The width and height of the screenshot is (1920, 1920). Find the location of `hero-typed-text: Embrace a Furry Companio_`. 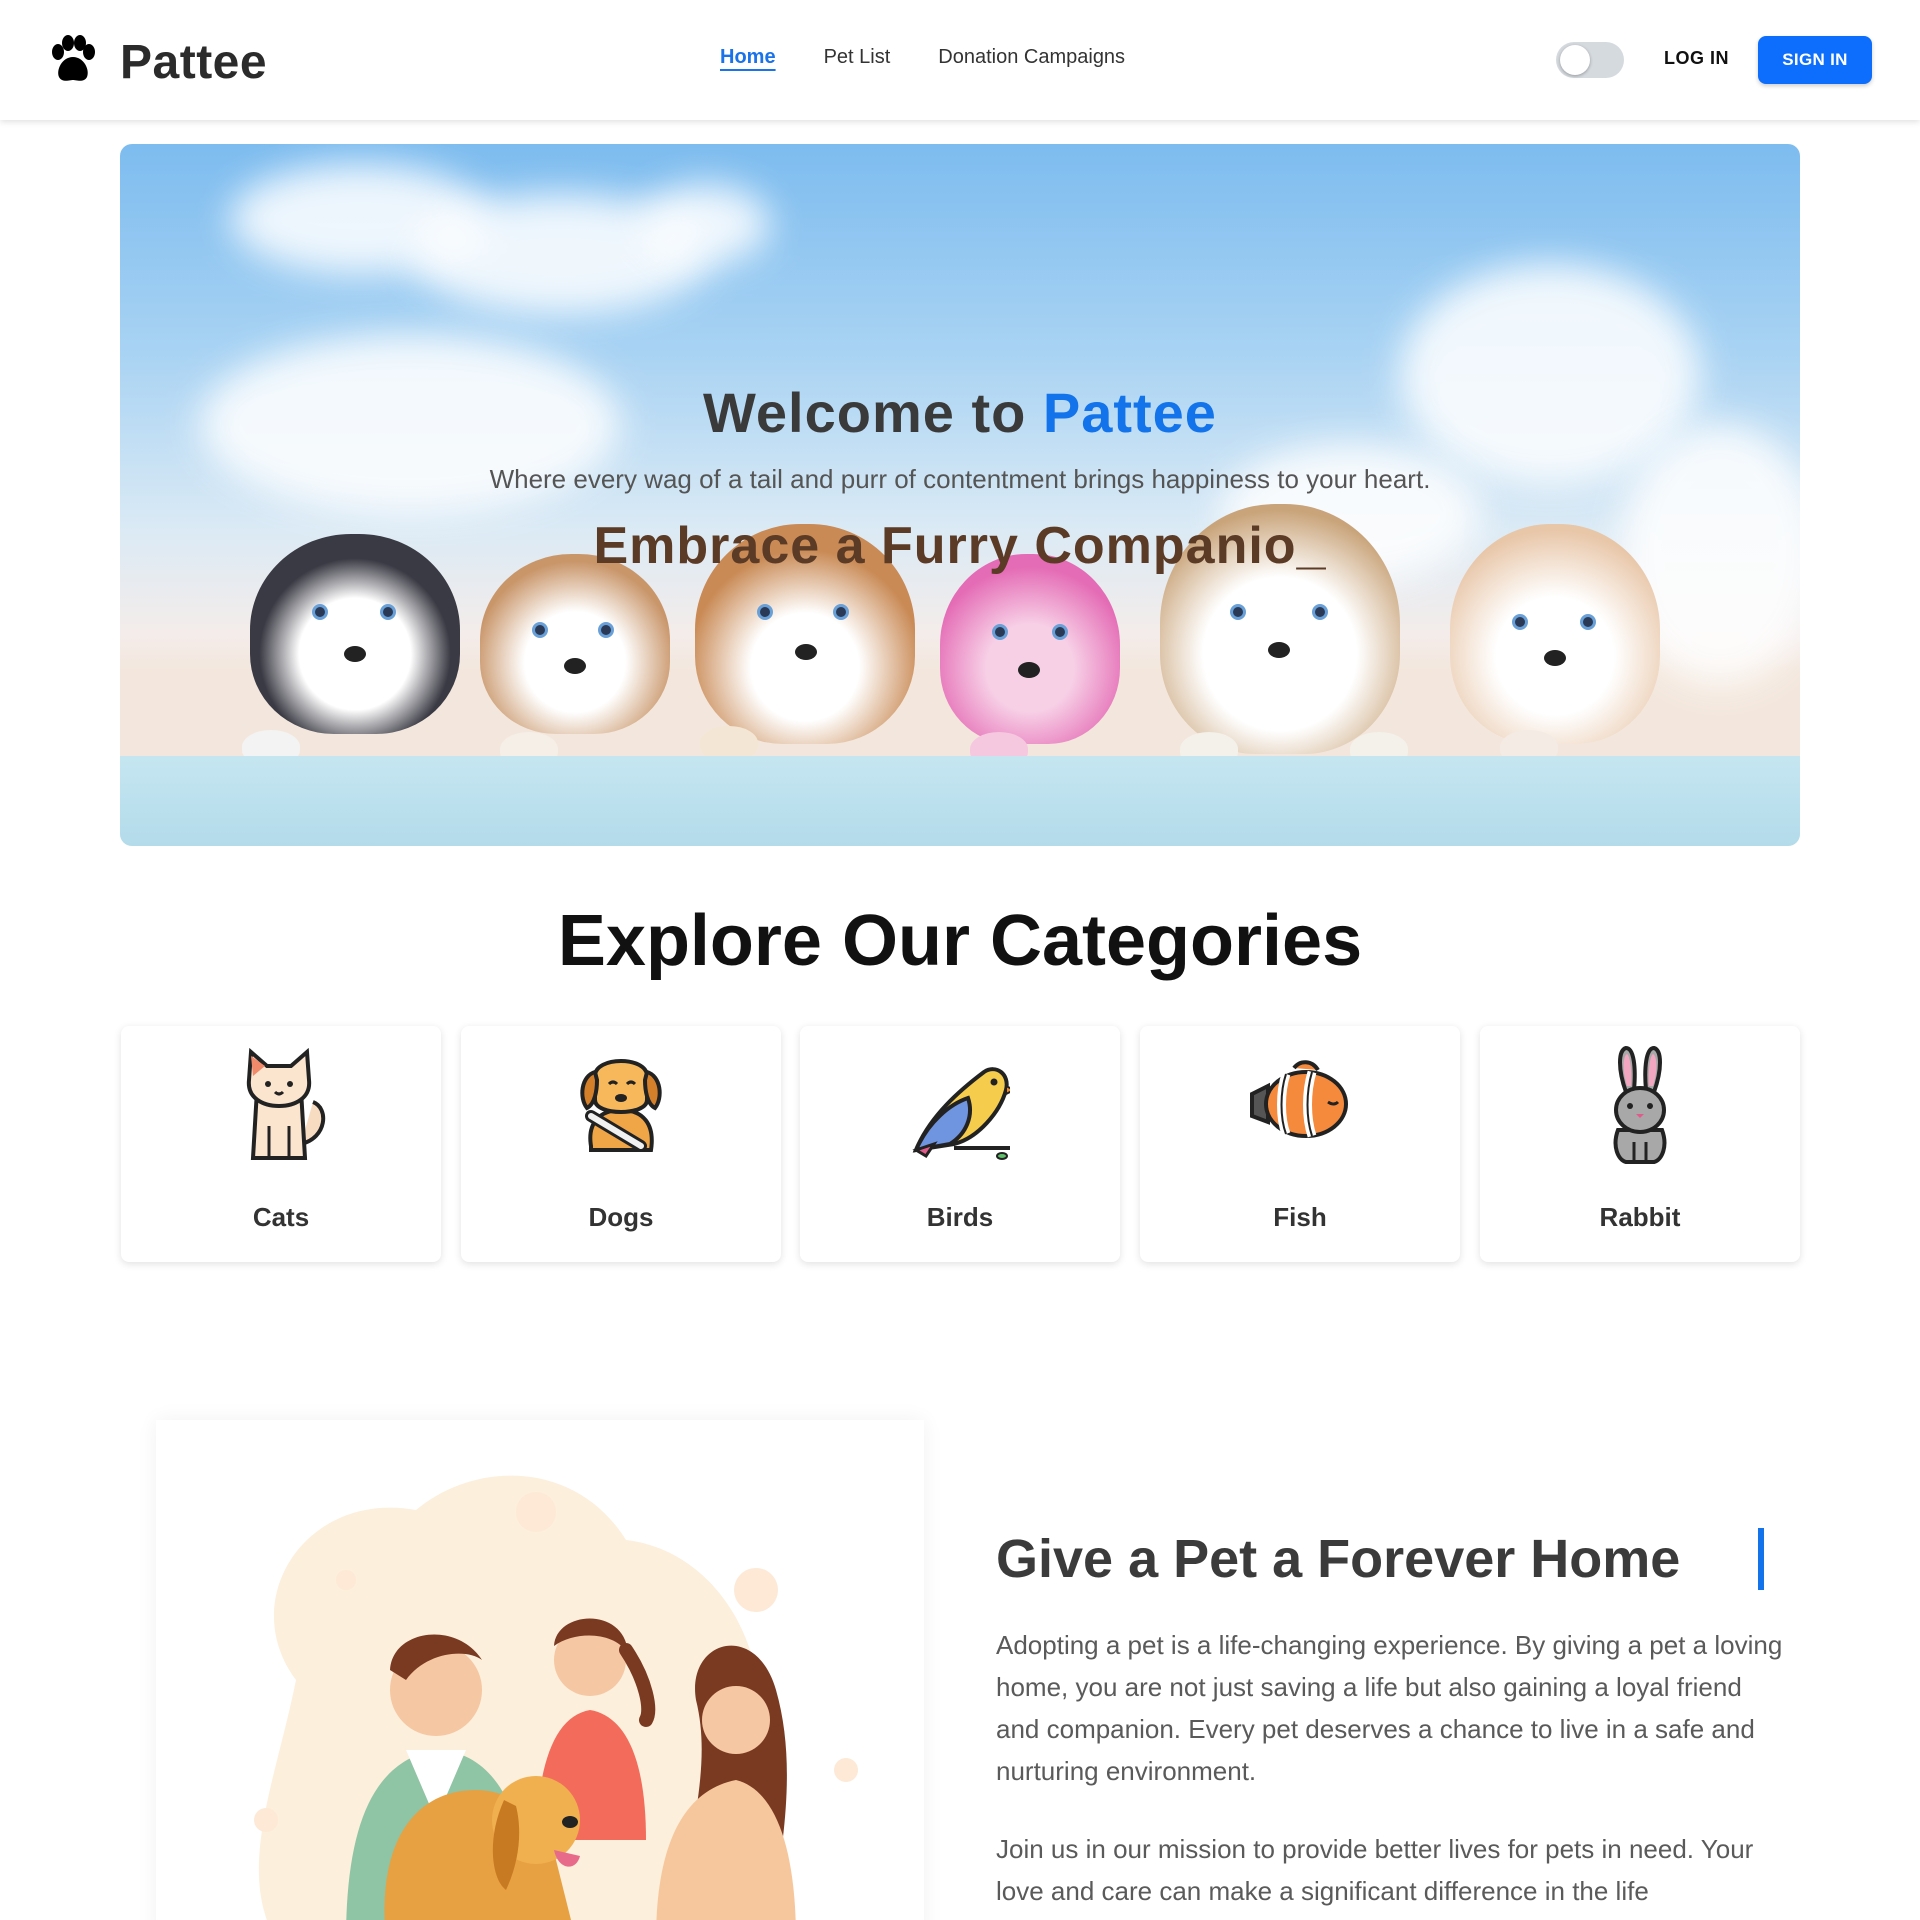

hero-typed-text: Embrace a Furry Companio_ is located at coordinates (960, 546).